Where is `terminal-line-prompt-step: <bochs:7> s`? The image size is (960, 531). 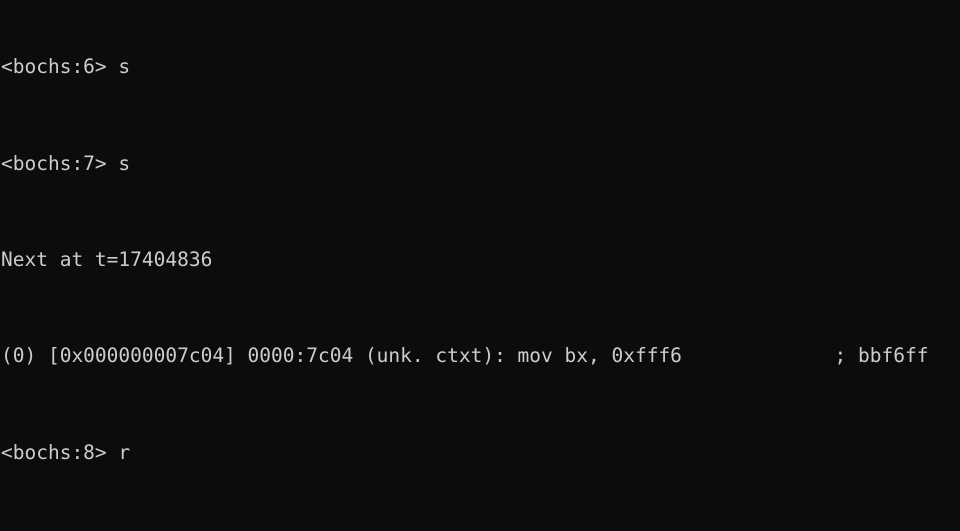 terminal-line-prompt-step: <bochs:7> s is located at coordinates (66, 163).